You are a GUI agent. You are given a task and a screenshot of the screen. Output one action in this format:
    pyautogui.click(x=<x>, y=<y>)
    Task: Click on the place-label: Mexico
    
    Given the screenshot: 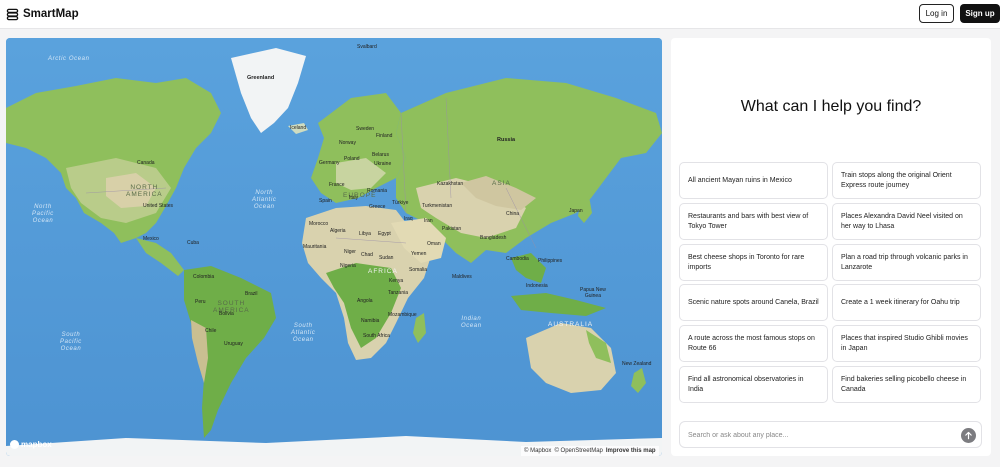 What is the action you would take?
    pyautogui.click(x=151, y=239)
    